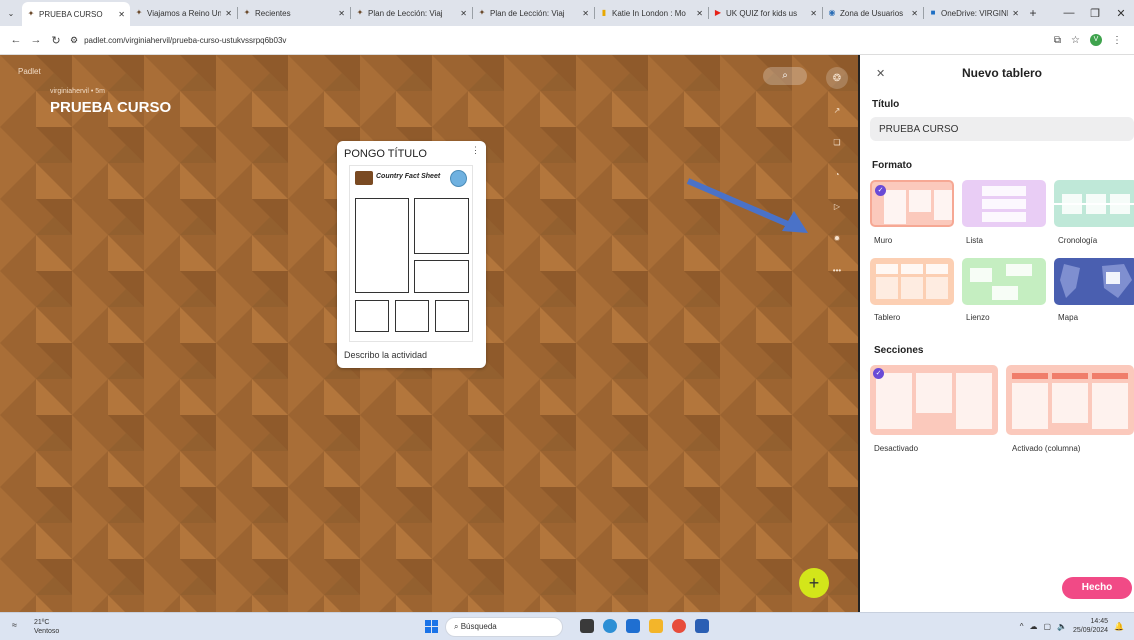  I want to click on post-title: PONGO TÍTULO, so click(385, 154).